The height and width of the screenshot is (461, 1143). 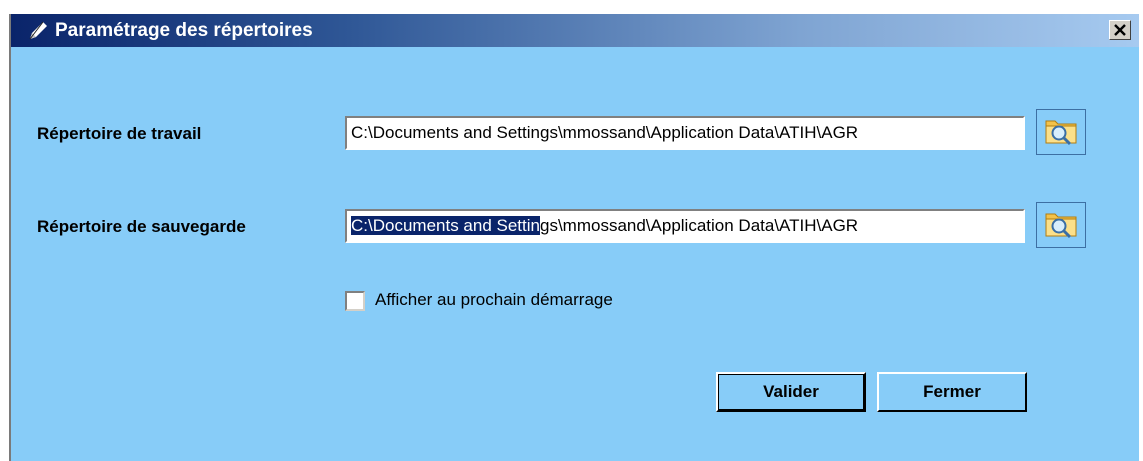 I want to click on browse-save-directory-button, so click(x=1061, y=225).